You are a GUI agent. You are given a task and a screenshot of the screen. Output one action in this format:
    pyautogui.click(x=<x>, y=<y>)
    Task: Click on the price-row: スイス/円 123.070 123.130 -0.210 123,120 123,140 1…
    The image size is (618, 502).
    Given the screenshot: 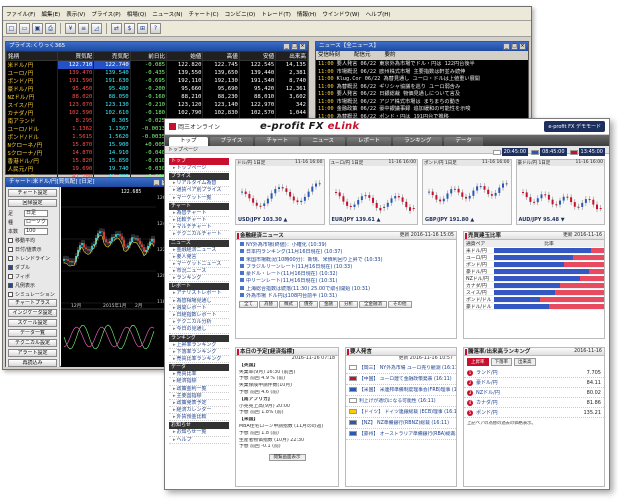 What is the action you would take?
    pyautogui.click(x=157, y=105)
    